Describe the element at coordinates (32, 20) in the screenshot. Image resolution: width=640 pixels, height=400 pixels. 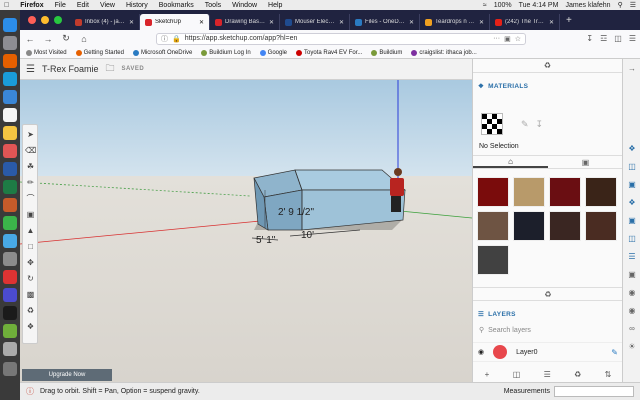
I see `close-window-button` at that location.